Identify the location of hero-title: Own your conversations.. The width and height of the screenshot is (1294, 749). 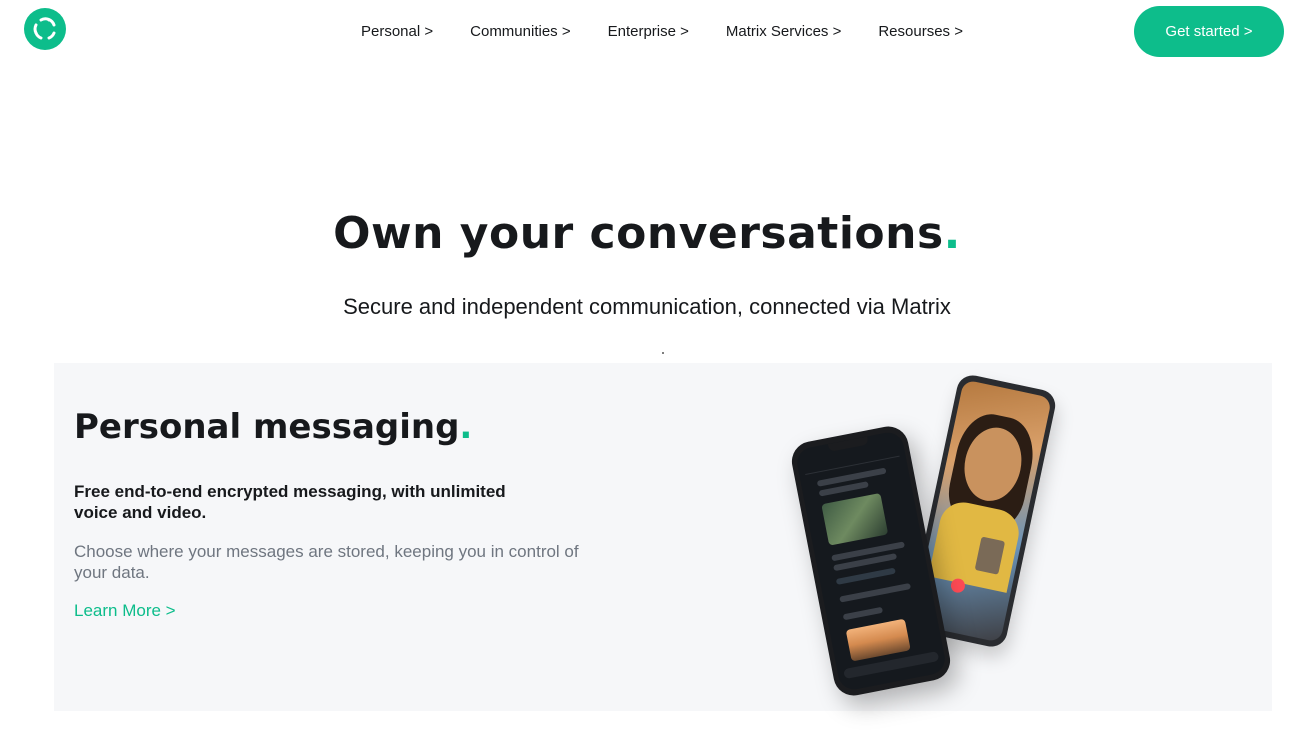
(647, 233).